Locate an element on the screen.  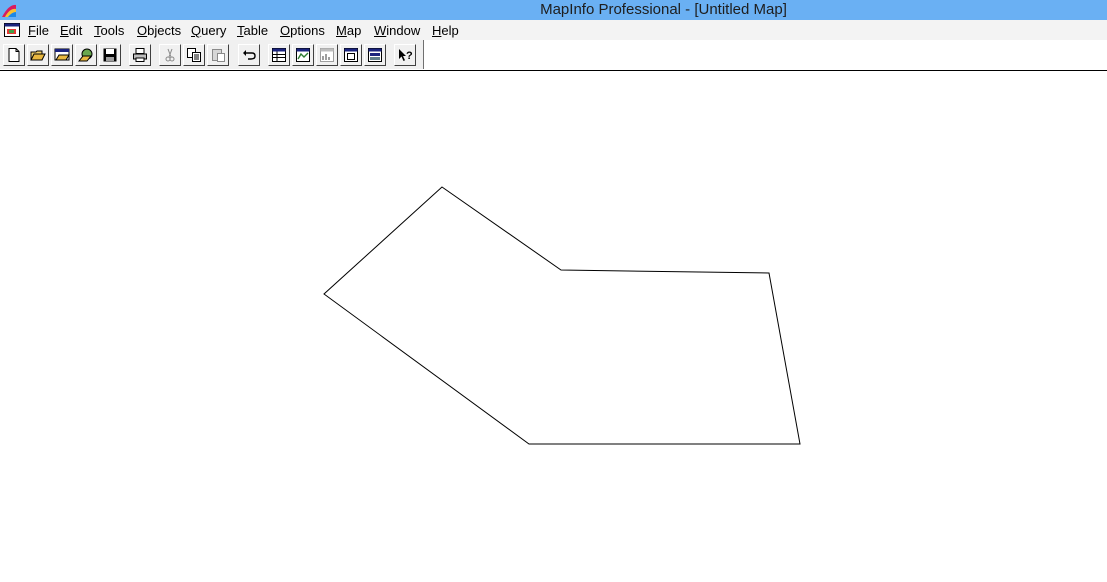
menu-table-label: Table is located at coordinates (253, 30).